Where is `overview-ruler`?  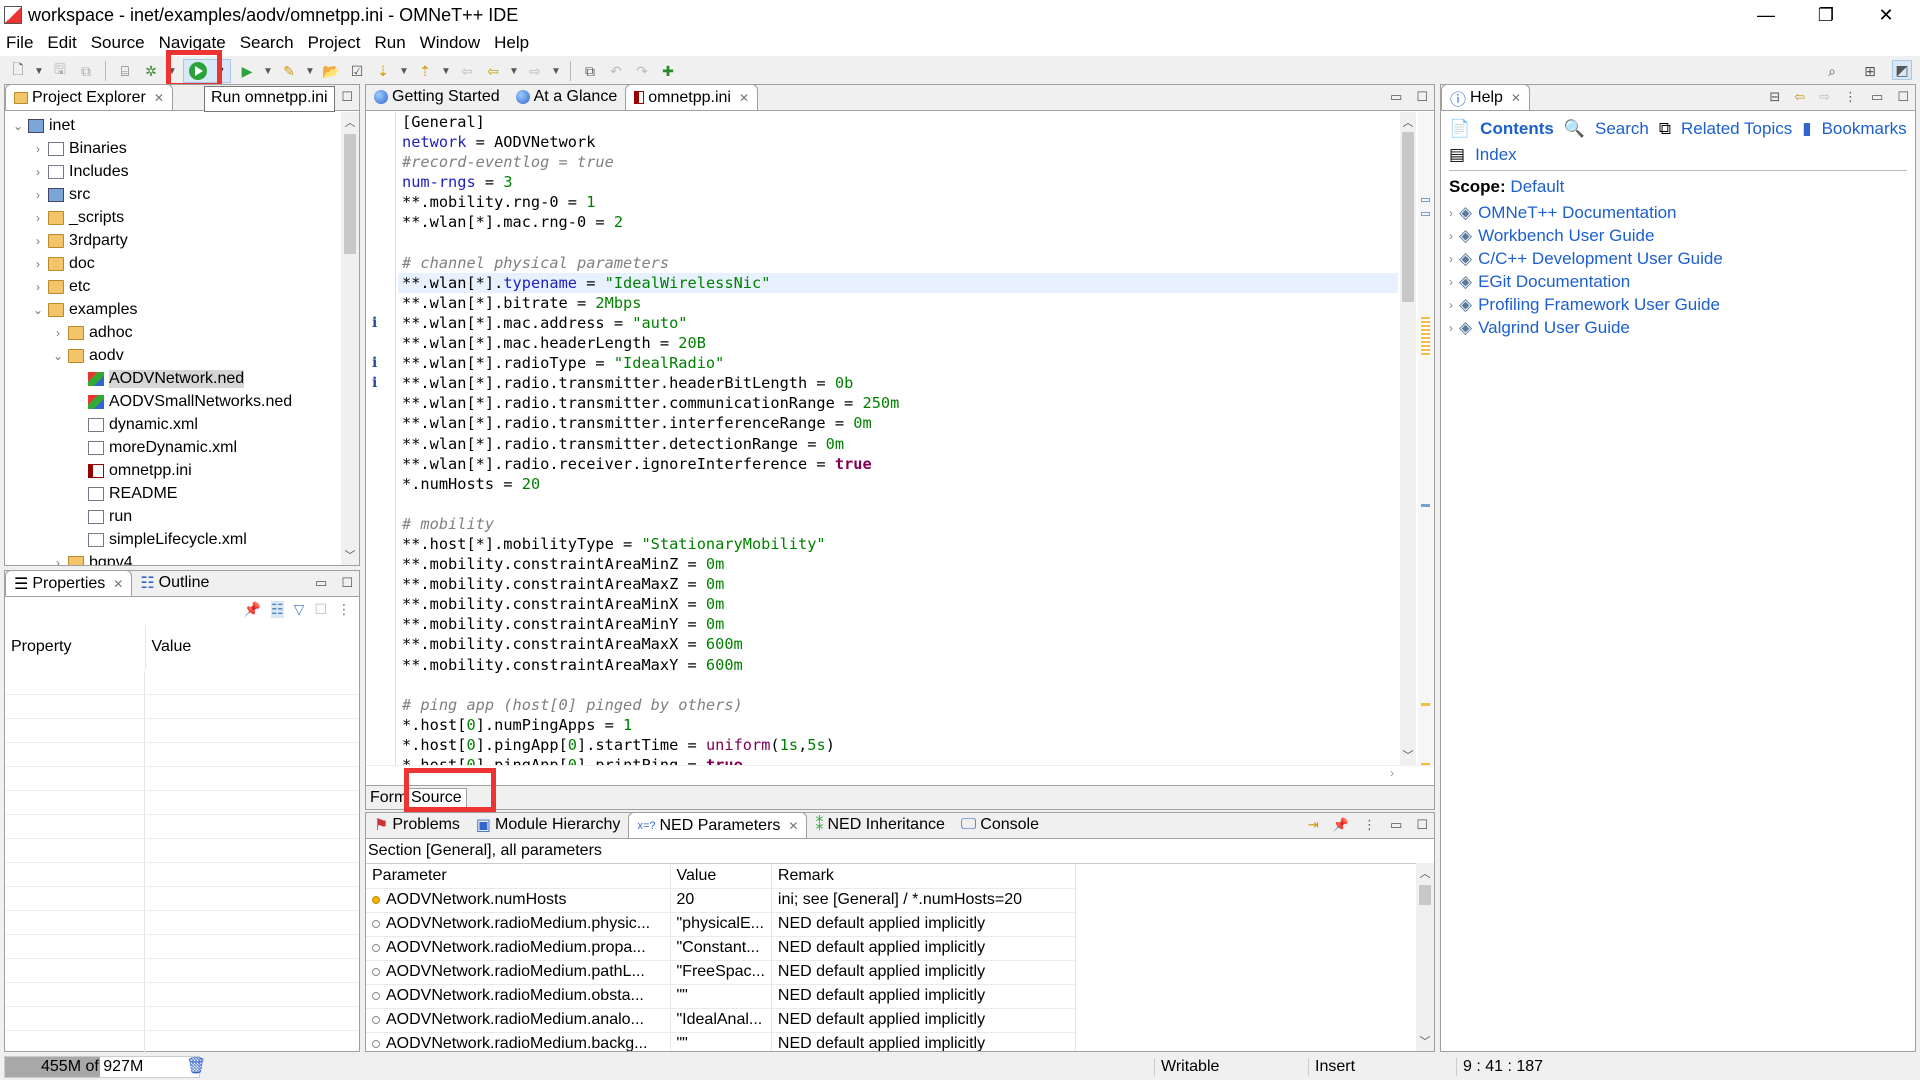 overview-ruler is located at coordinates (1426, 439).